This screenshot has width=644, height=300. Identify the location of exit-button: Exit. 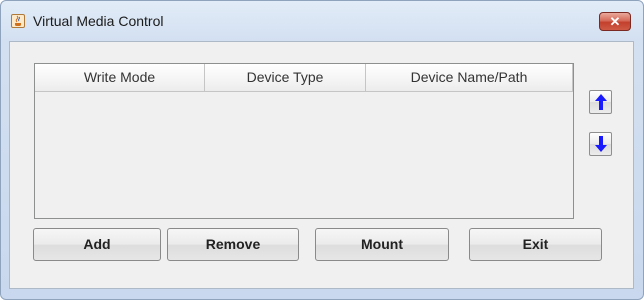
(535, 244).